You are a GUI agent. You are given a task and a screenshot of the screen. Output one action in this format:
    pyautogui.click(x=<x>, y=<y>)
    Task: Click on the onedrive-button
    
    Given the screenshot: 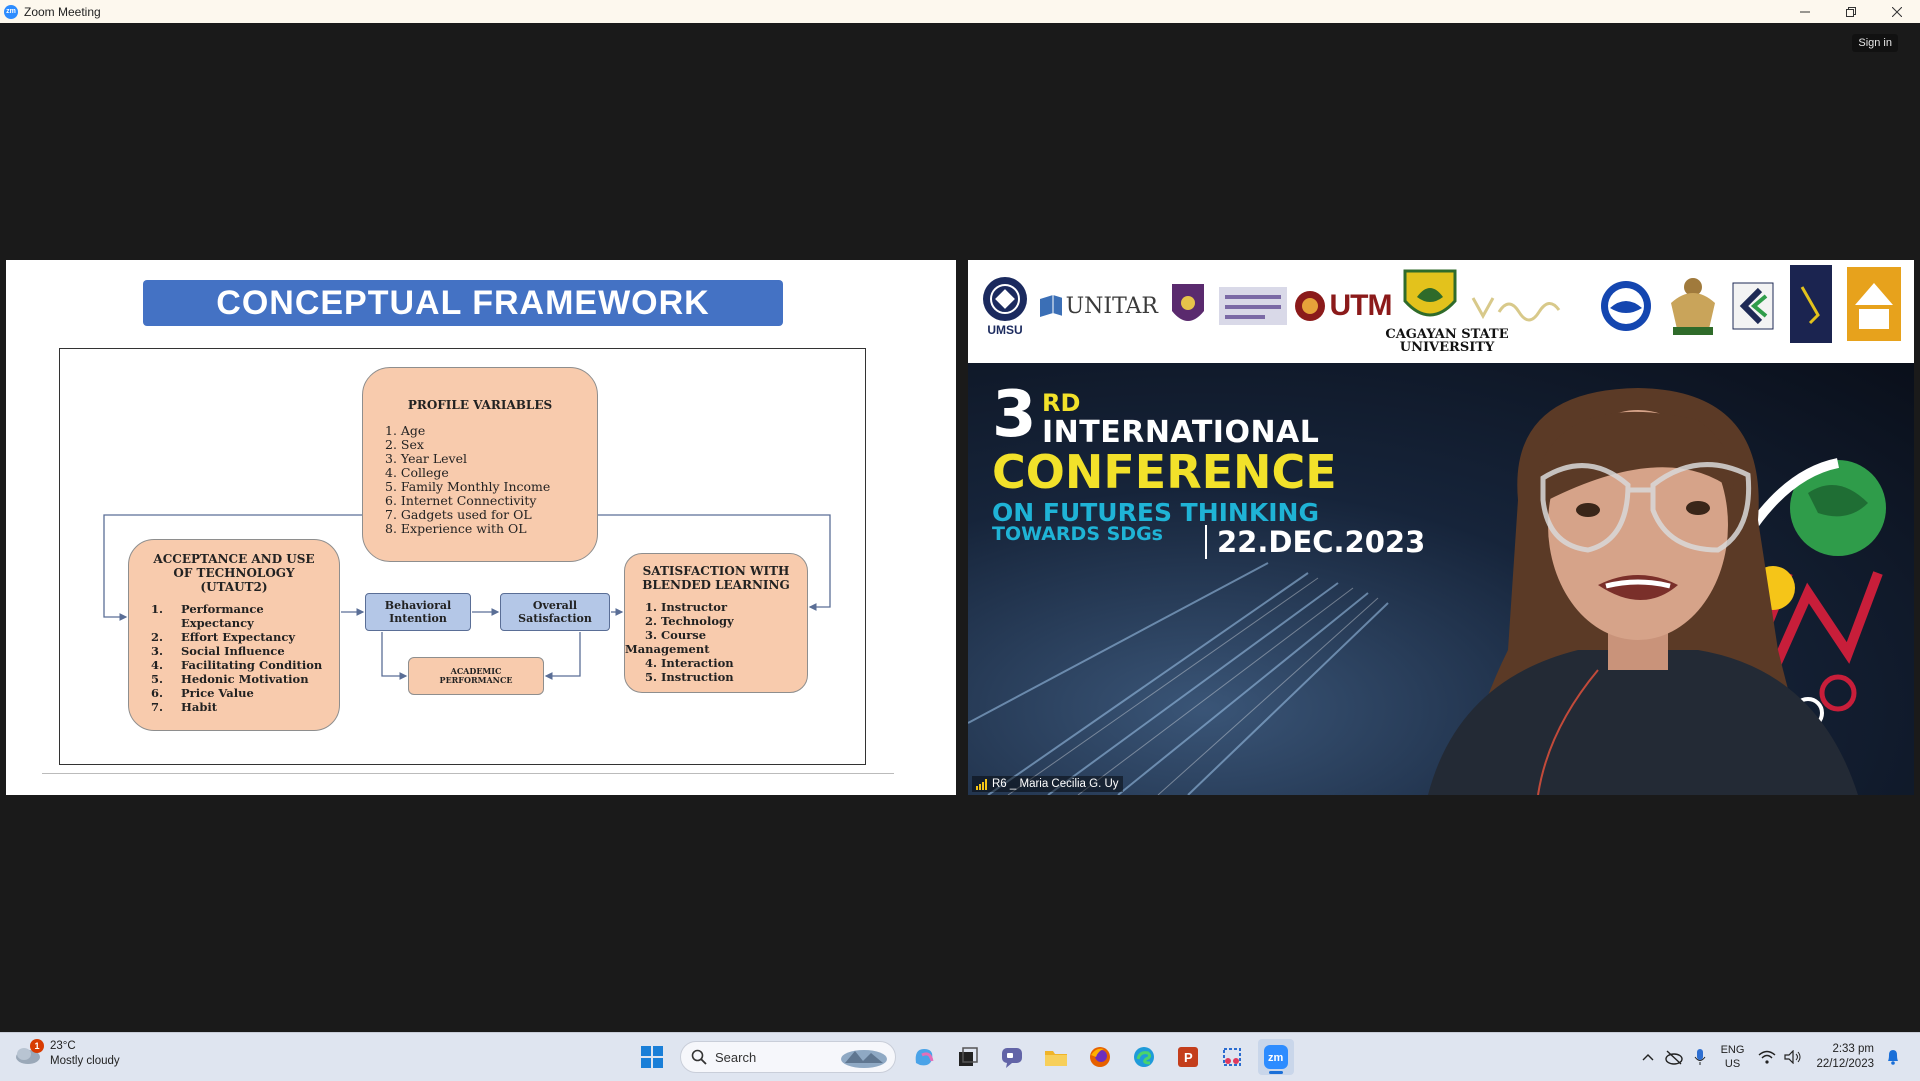 What is the action you would take?
    pyautogui.click(x=1674, y=1057)
    